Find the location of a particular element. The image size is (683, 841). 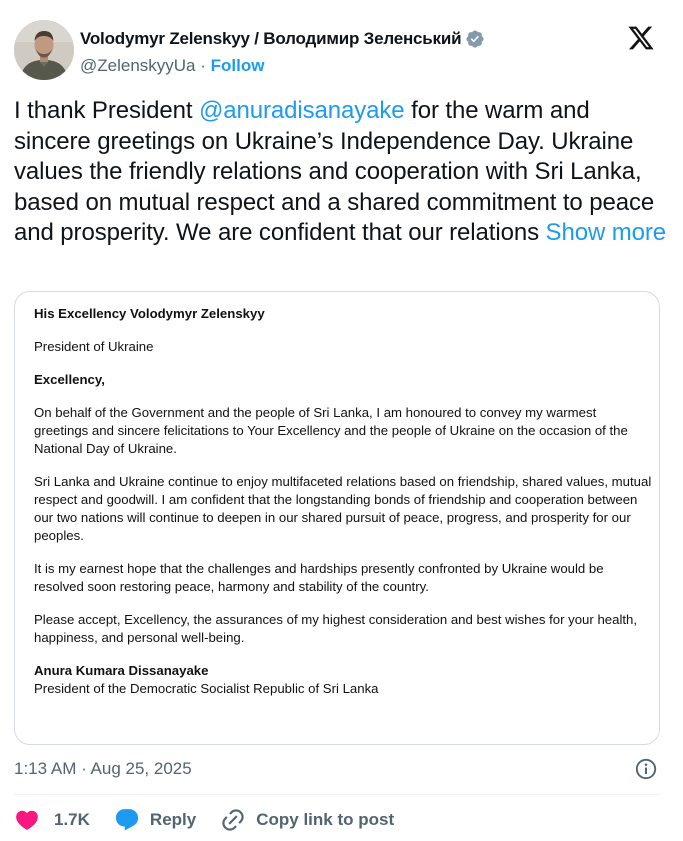

copy-link-label: Copy link to post is located at coordinates (325, 819).